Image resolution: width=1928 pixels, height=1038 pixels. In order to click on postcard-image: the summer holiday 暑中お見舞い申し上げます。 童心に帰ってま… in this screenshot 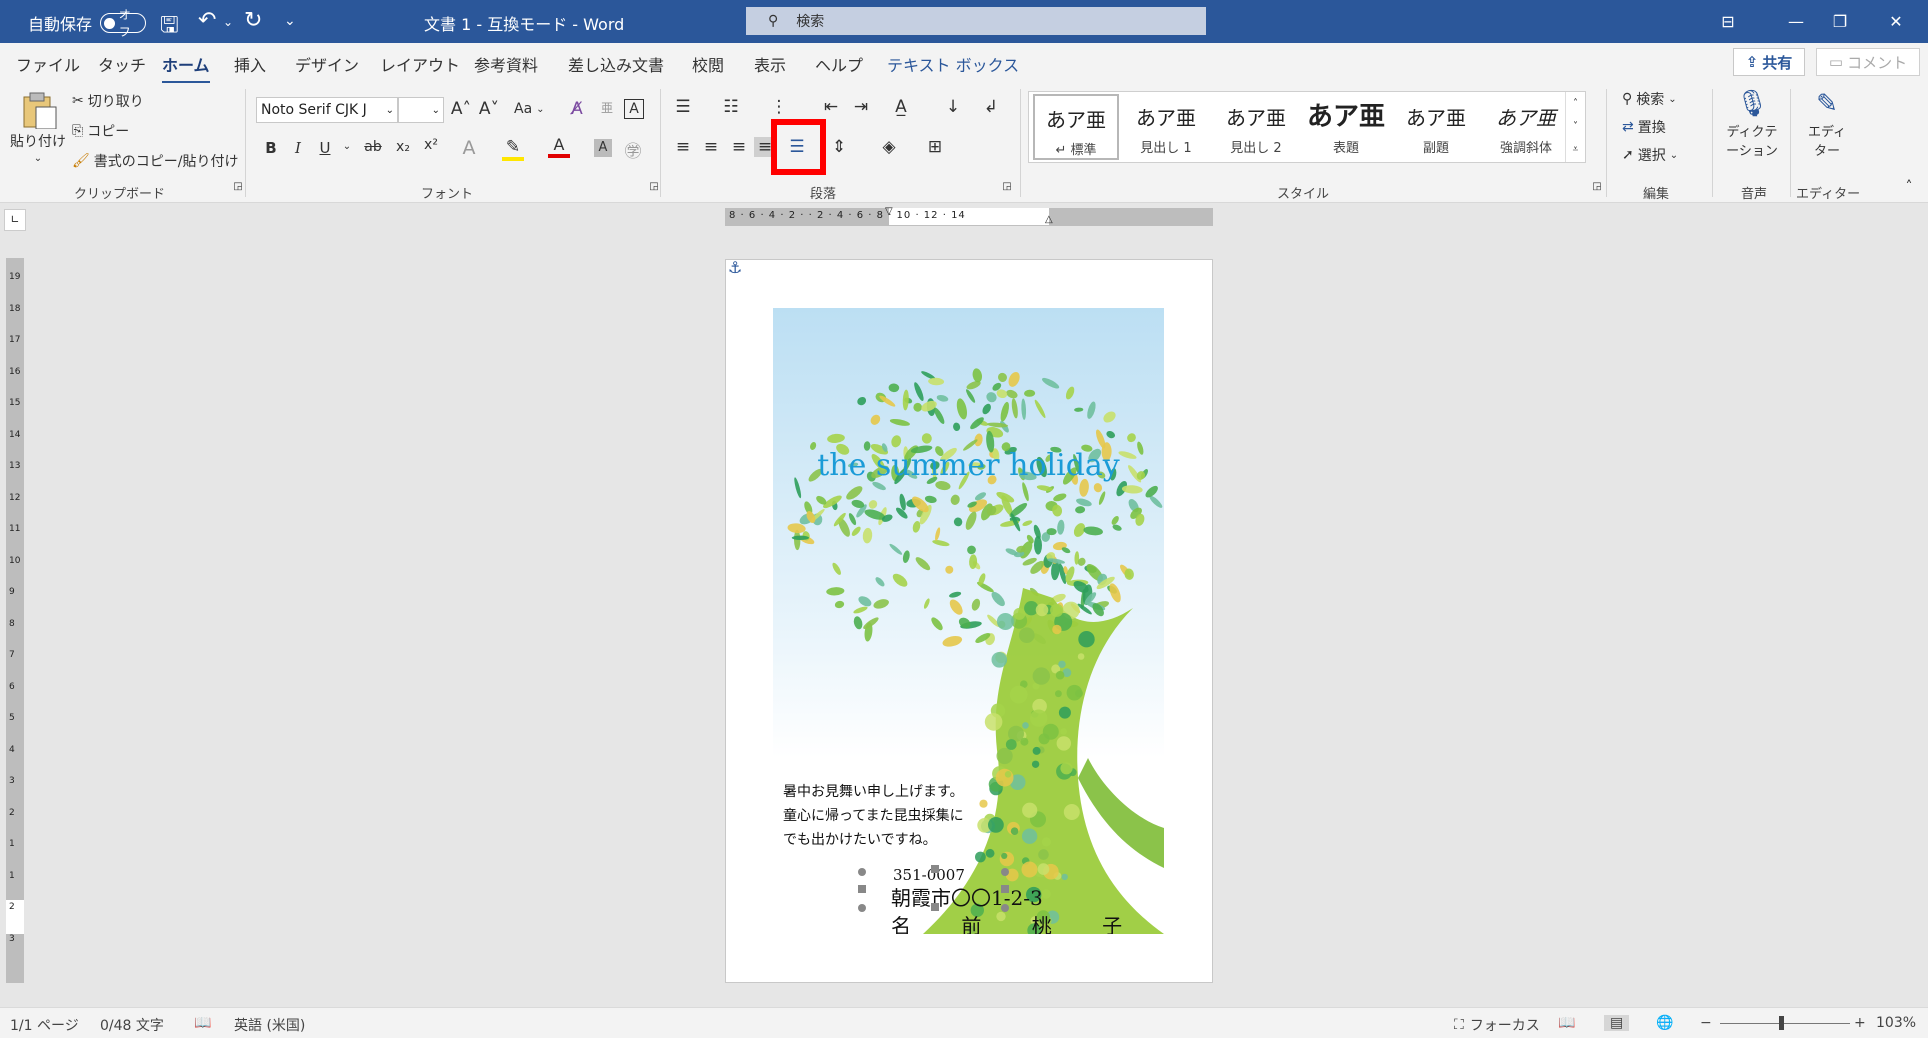, I will do `click(968, 621)`.